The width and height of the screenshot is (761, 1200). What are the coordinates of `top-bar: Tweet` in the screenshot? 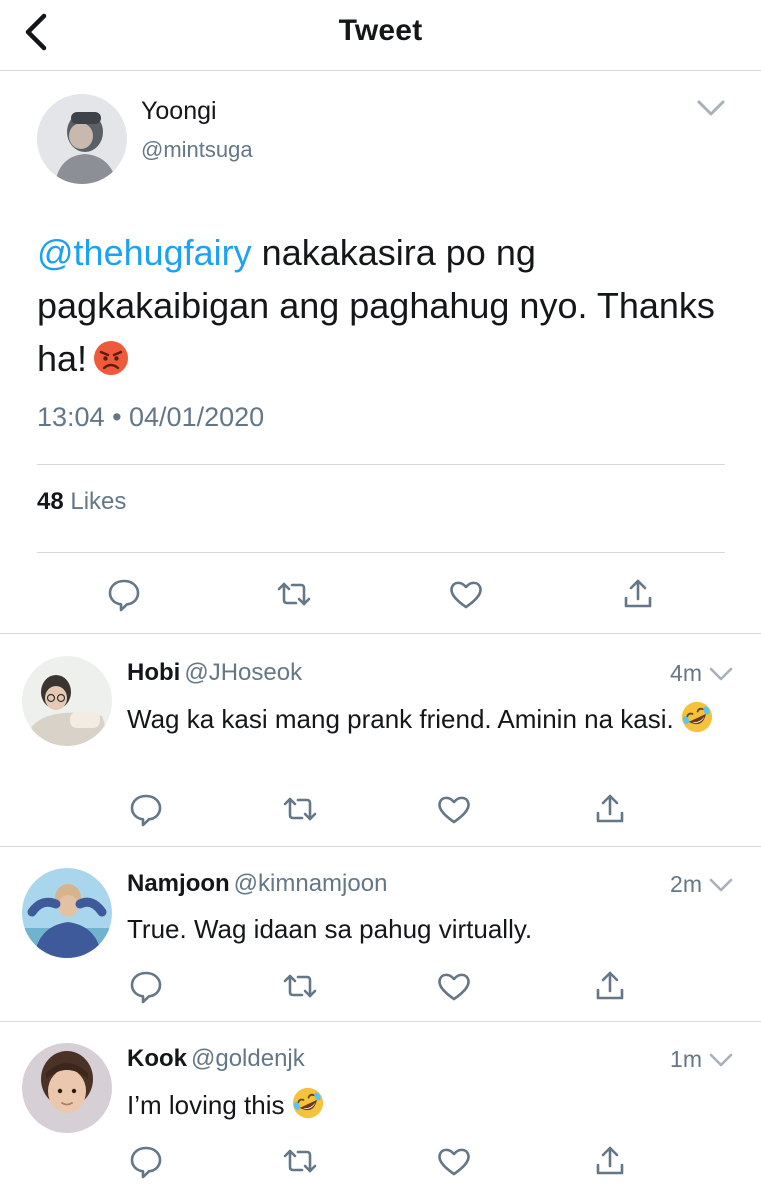 It's located at (380, 35).